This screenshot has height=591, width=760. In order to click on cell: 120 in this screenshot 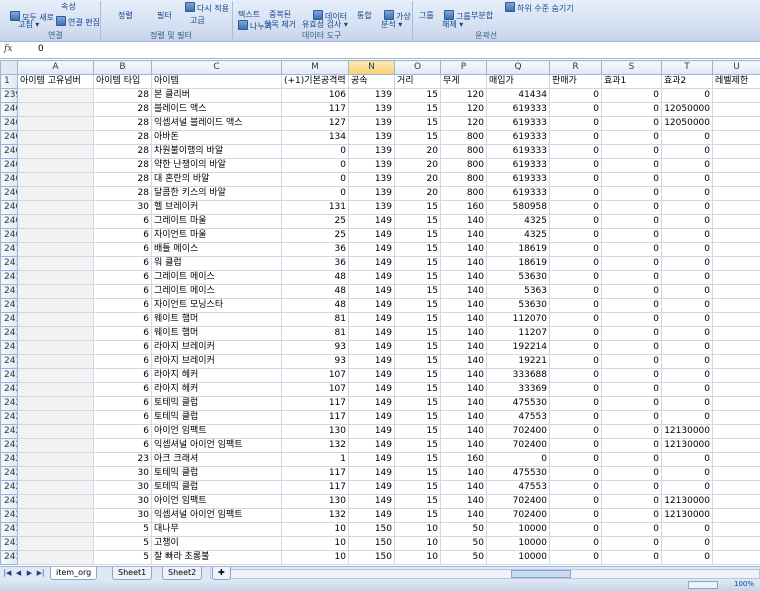, I will do `click(463, 123)`.